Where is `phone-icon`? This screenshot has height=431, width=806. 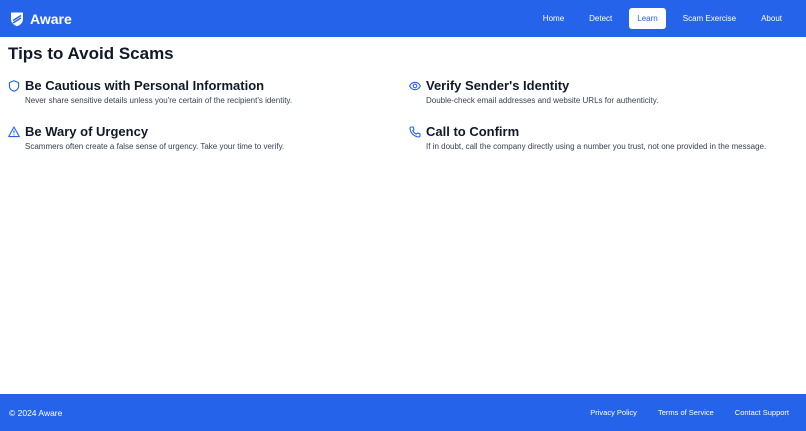 phone-icon is located at coordinates (415, 131).